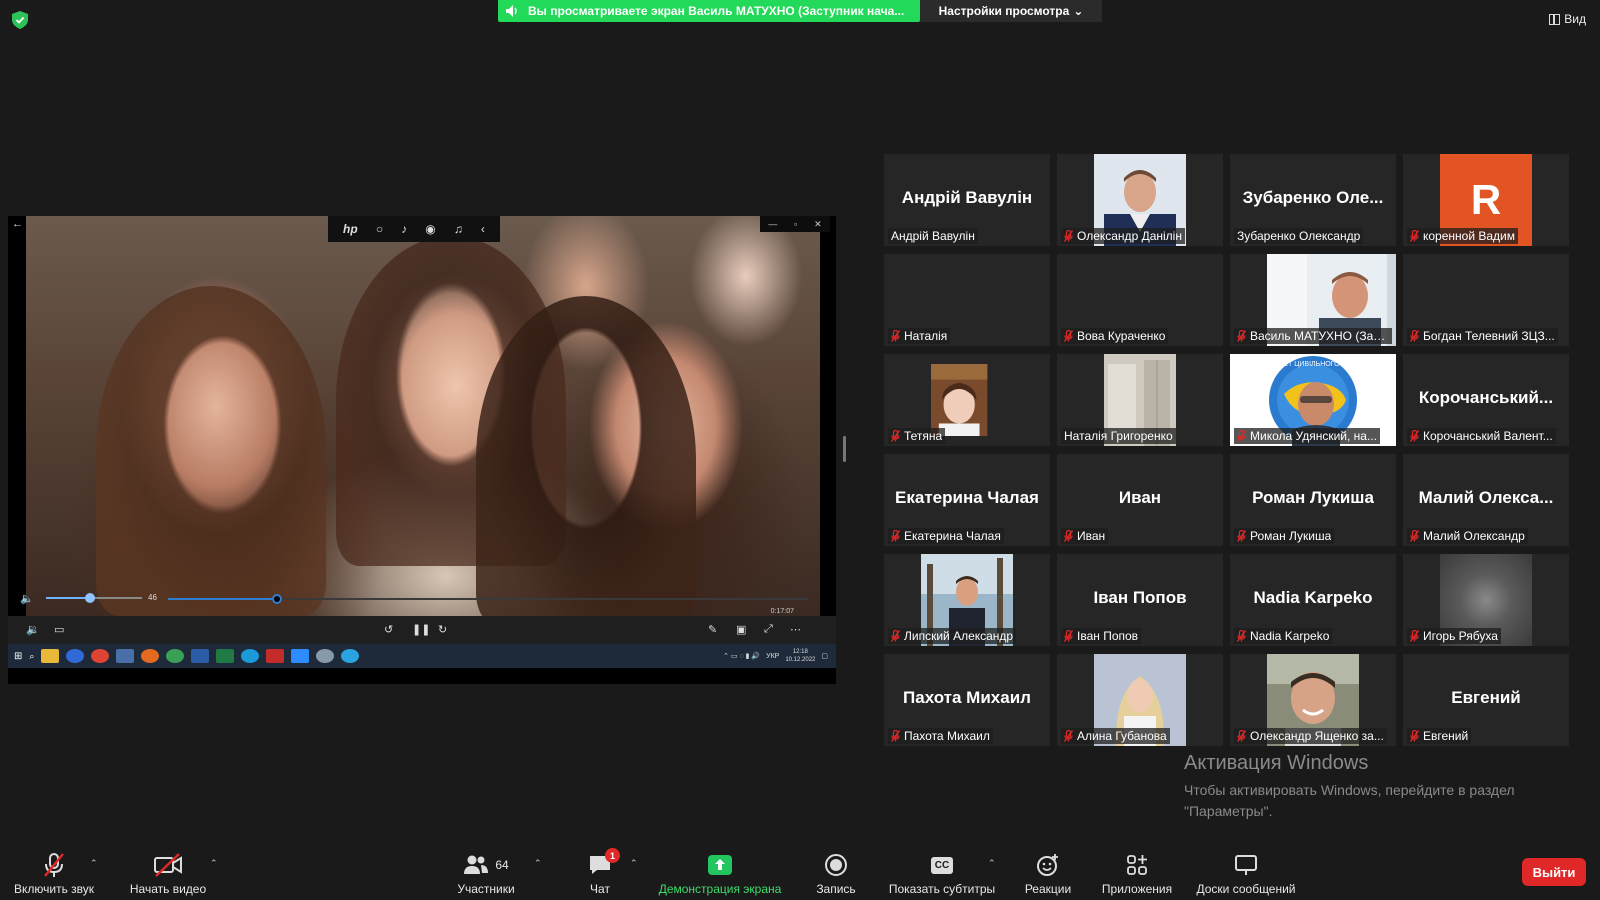  I want to click on video-off-icon, so click(168, 865).